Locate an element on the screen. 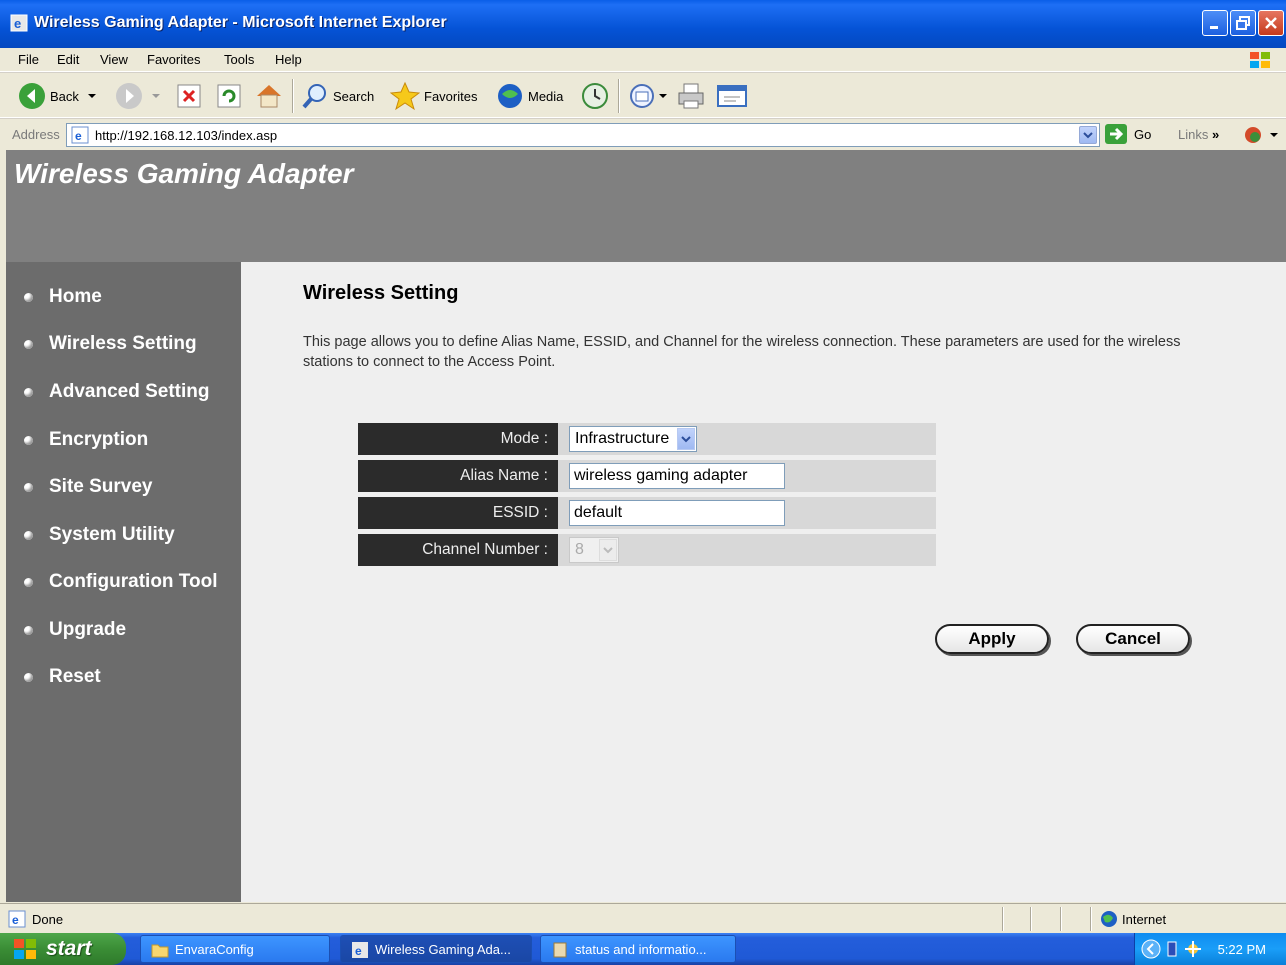 This screenshot has height=965, width=1286. mail-button is located at coordinates (648, 96).